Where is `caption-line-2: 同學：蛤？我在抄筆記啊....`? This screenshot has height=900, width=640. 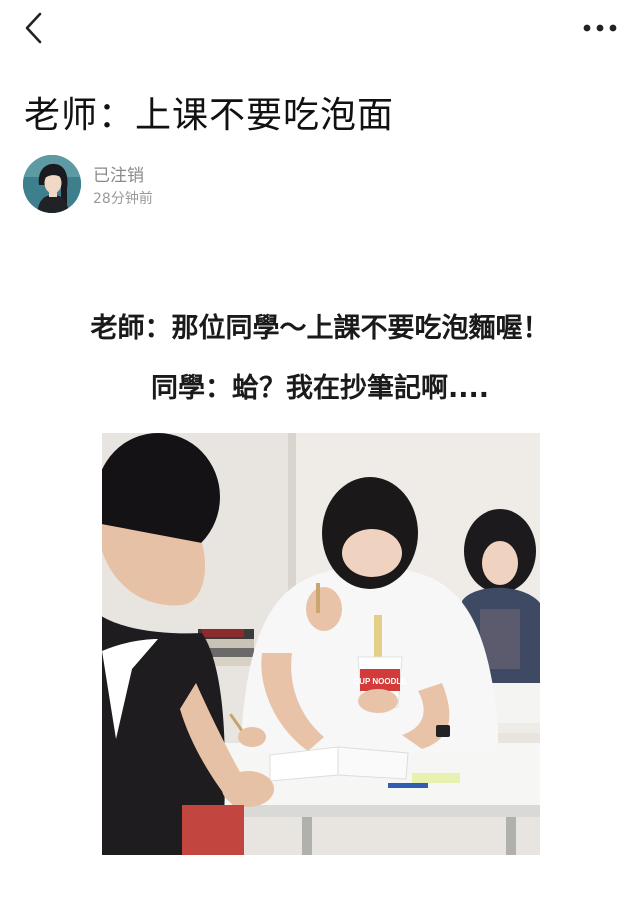 caption-line-2: 同學：蛤？我在抄筆記啊.... is located at coordinates (320, 388).